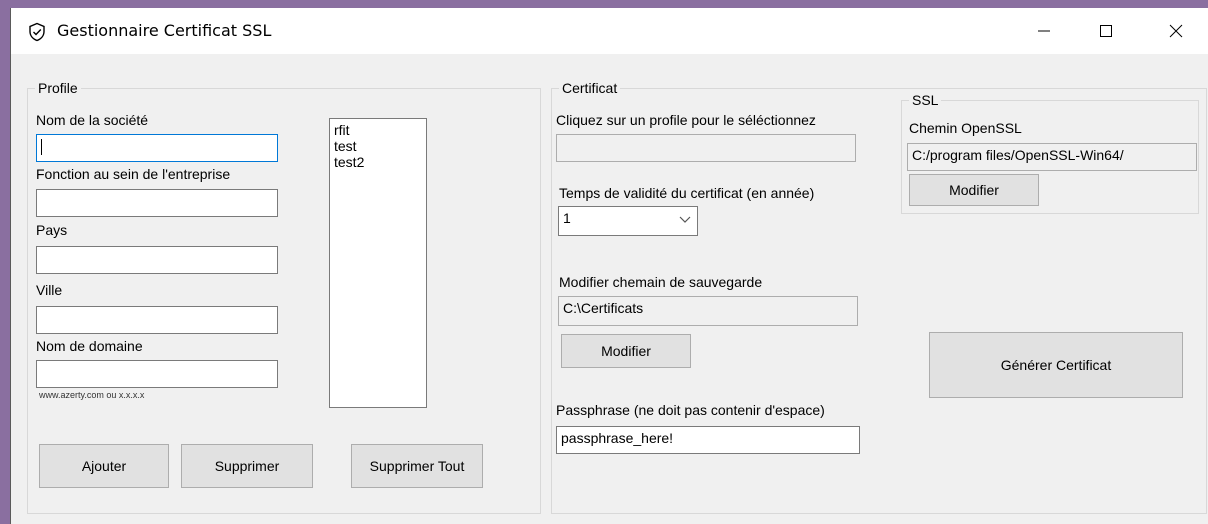  What do you see at coordinates (37, 32) in the screenshot?
I see `shield-check-icon` at bounding box center [37, 32].